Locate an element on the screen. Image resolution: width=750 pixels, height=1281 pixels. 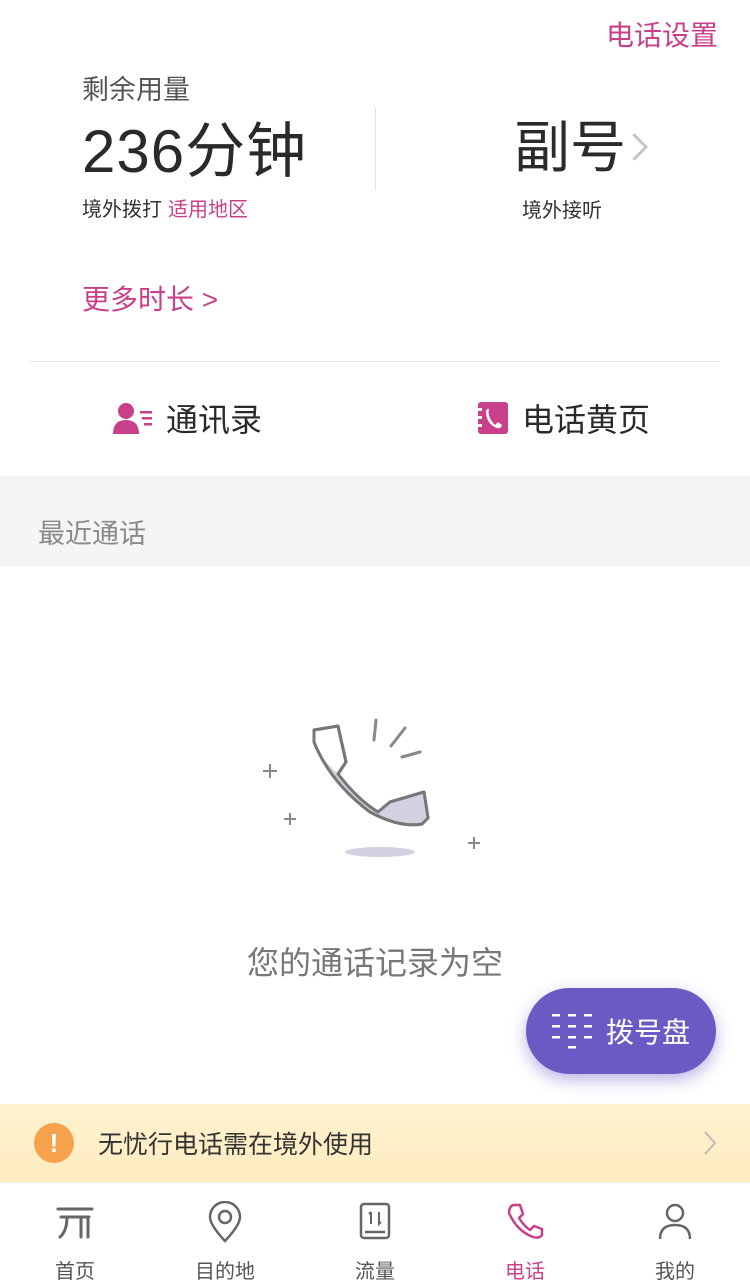
tab-phone: 电话 is located at coordinates (525, 1232).